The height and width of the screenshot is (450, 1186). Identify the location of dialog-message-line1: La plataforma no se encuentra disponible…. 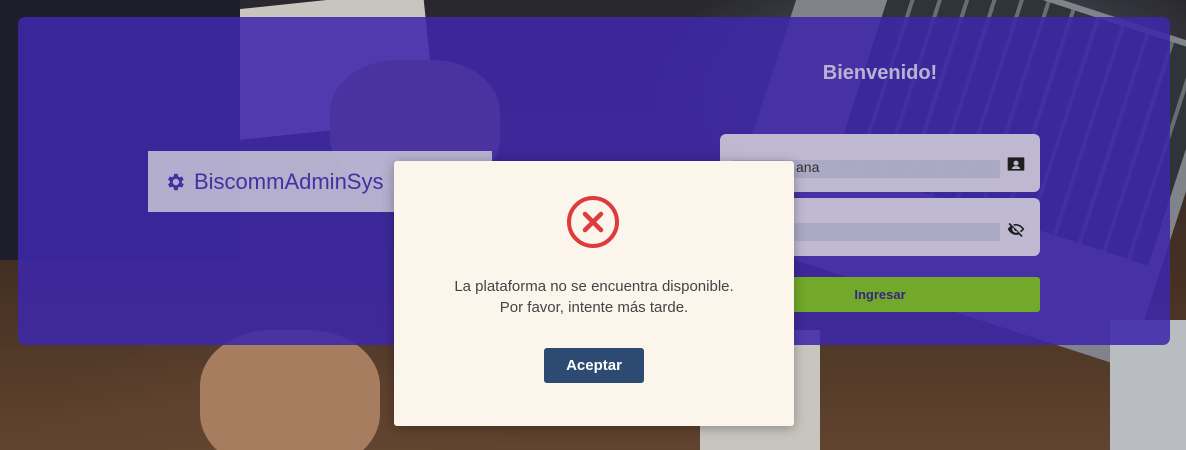
(594, 286).